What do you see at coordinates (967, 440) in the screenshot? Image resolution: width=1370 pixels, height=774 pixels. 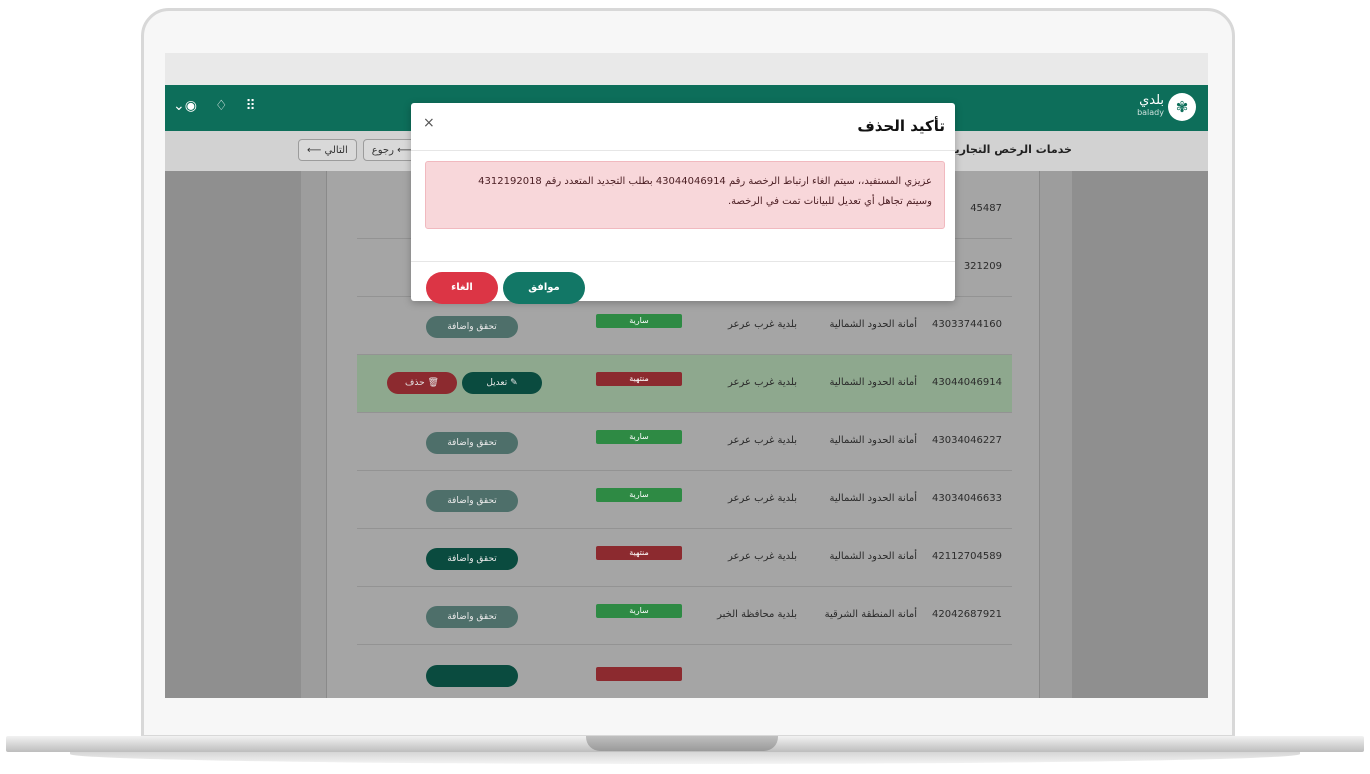 I see `license-number: 43034046227` at bounding box center [967, 440].